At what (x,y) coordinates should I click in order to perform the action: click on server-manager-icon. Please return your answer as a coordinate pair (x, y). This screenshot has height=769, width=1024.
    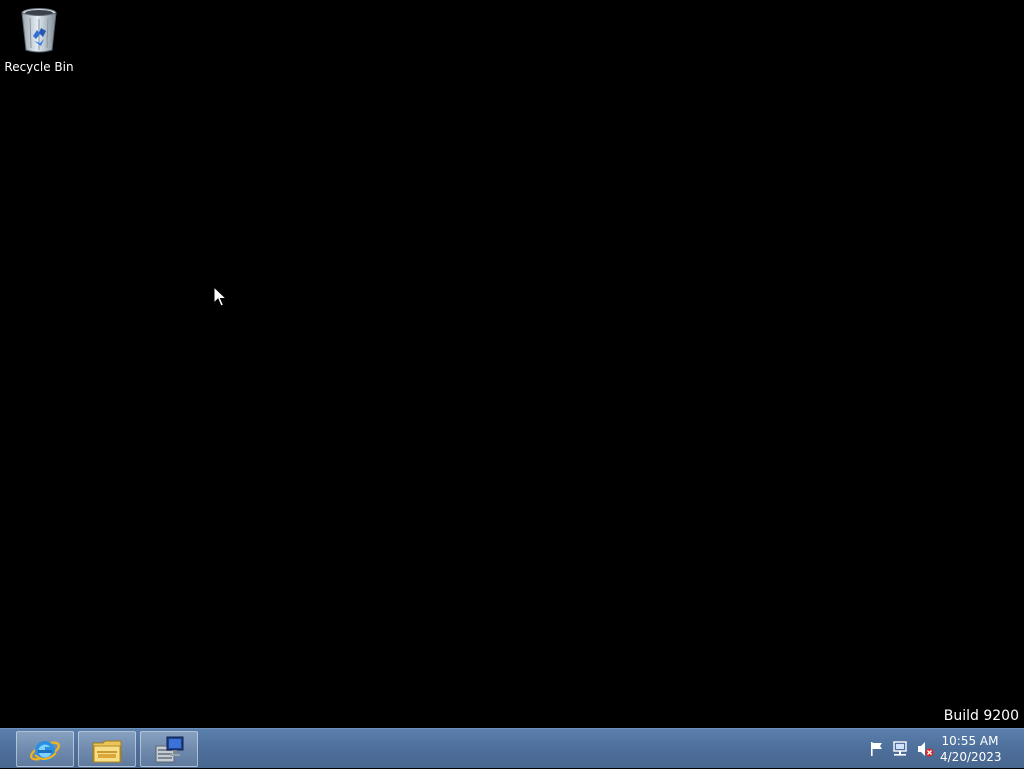
    Looking at the image, I should click on (169, 749).